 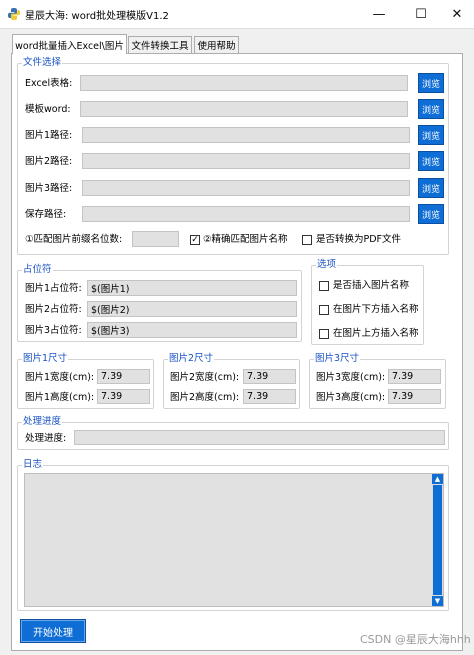 What do you see at coordinates (155, 239) in the screenshot?
I see `prefix-digits-input` at bounding box center [155, 239].